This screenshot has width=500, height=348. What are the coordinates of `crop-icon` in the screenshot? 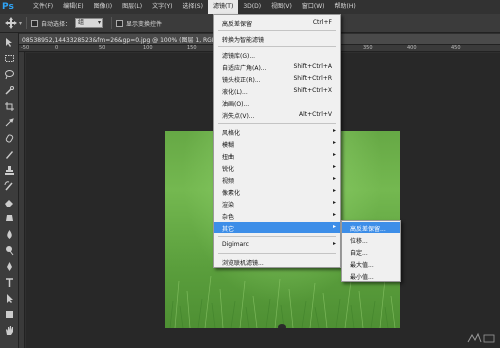 It's located at (9, 106).